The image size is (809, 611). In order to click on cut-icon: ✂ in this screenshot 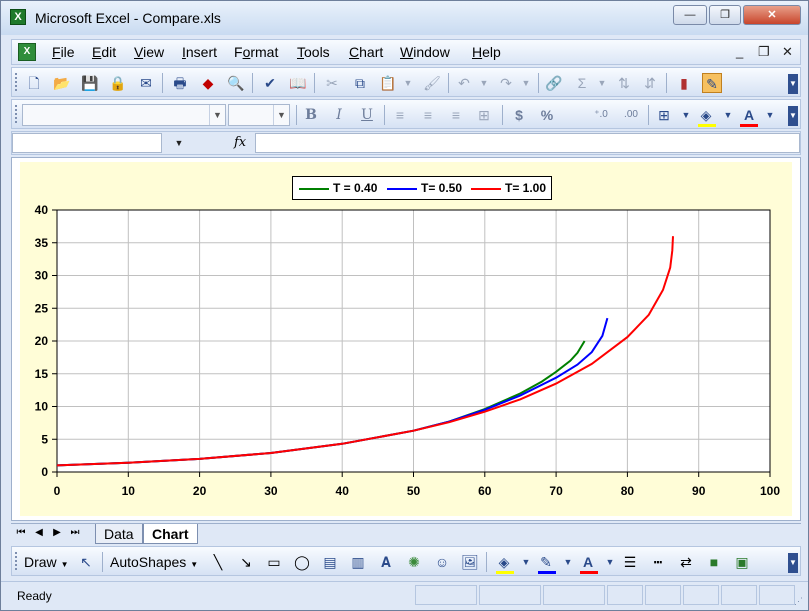, I will do `click(332, 83)`.